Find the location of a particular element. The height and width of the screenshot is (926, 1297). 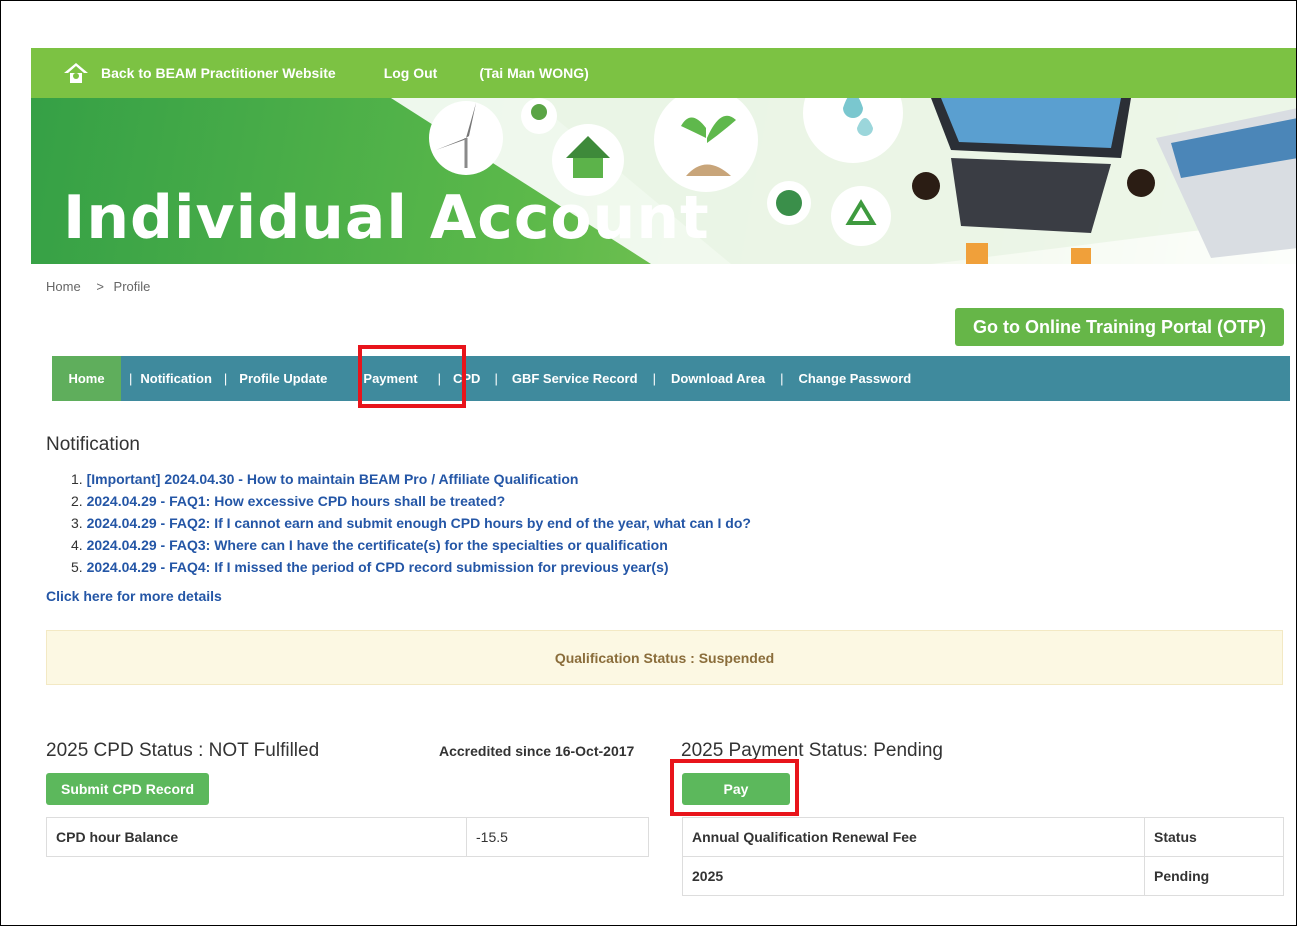

nav-profile-update: Profile Update is located at coordinates (283, 378).